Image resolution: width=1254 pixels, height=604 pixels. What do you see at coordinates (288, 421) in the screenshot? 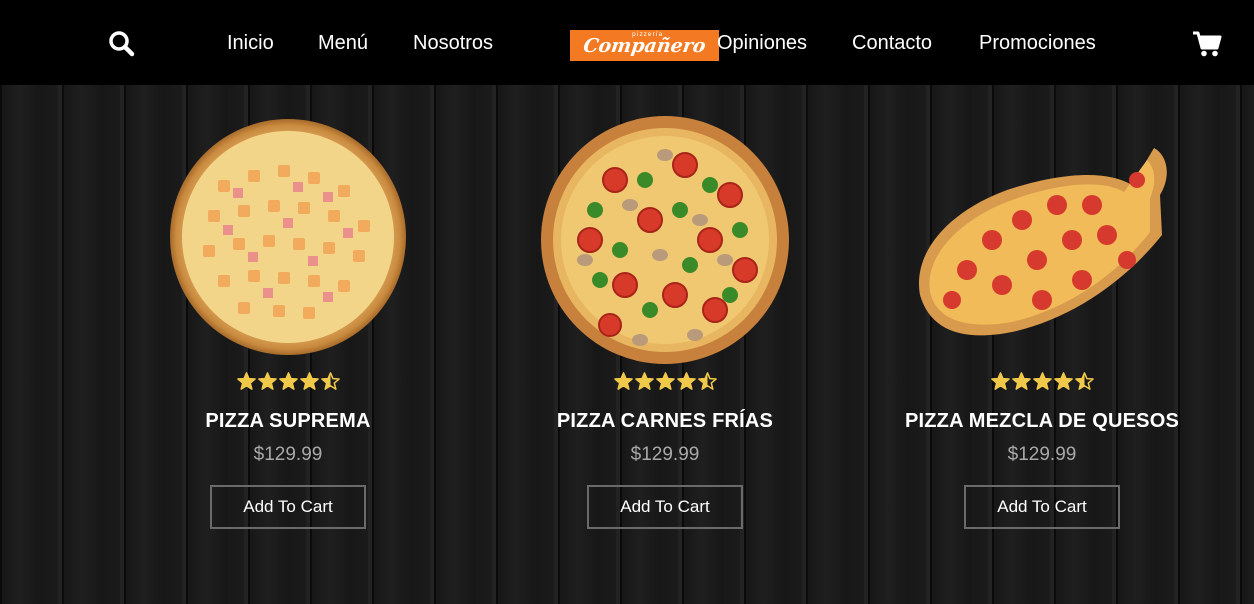
I see `product-title: PIZZA SUPREMA` at bounding box center [288, 421].